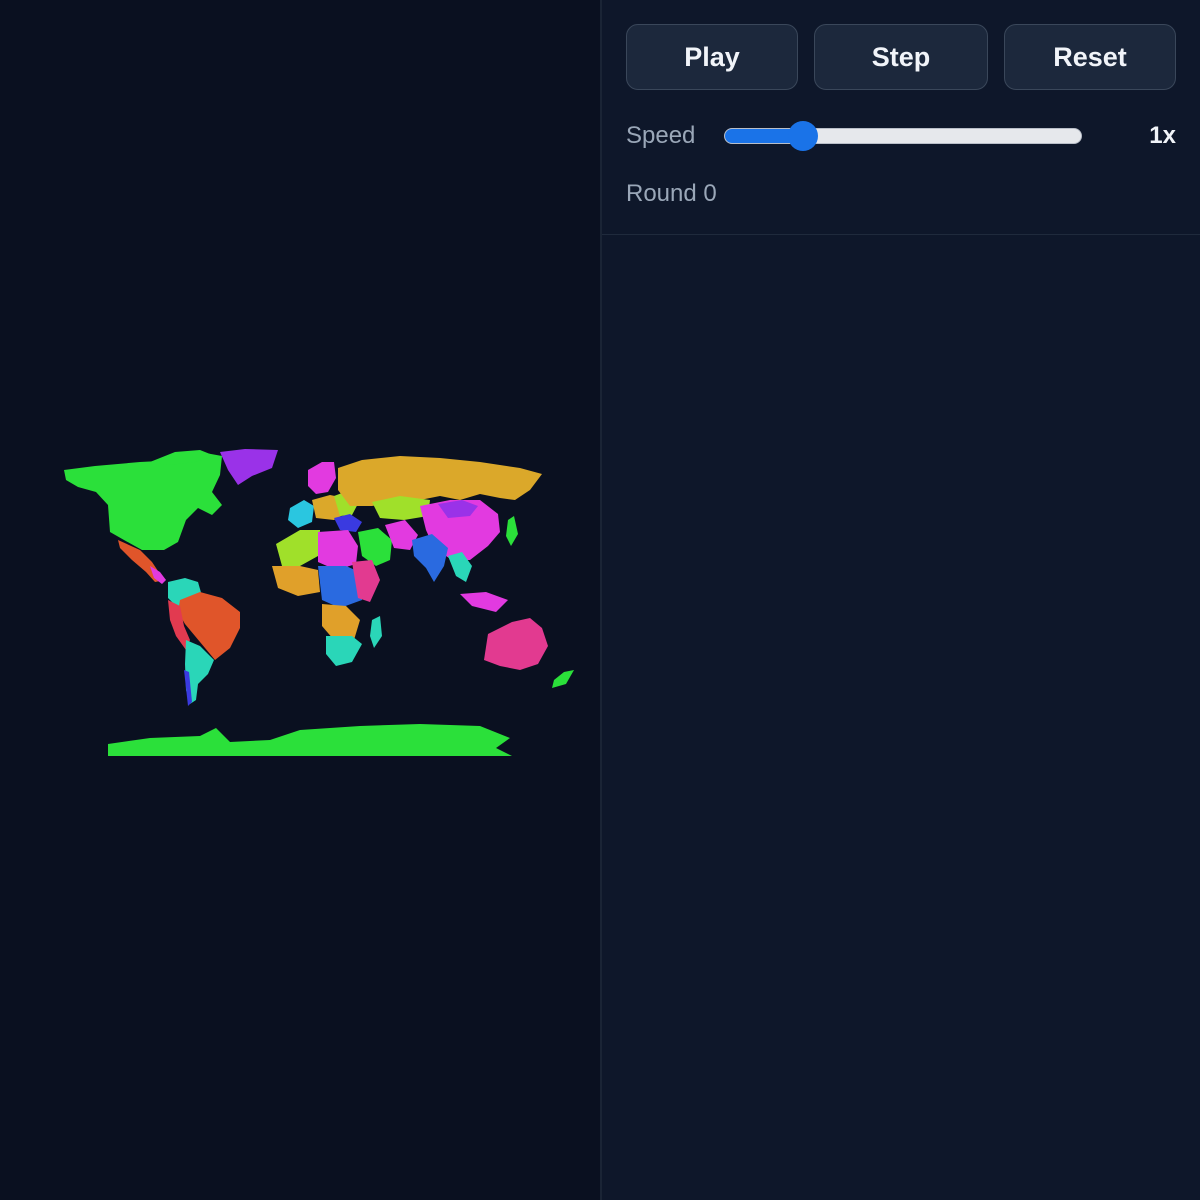 The width and height of the screenshot is (1200, 1200). I want to click on region-africa-south-central, so click(341, 622).